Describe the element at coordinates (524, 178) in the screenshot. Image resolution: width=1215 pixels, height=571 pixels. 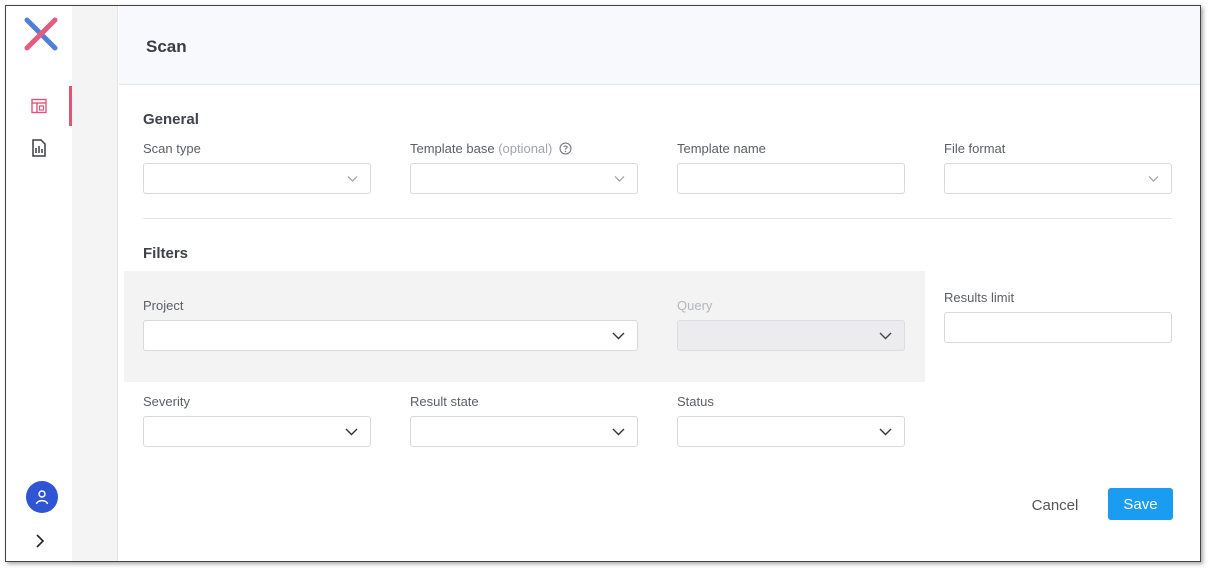
I see `template-base-select` at that location.